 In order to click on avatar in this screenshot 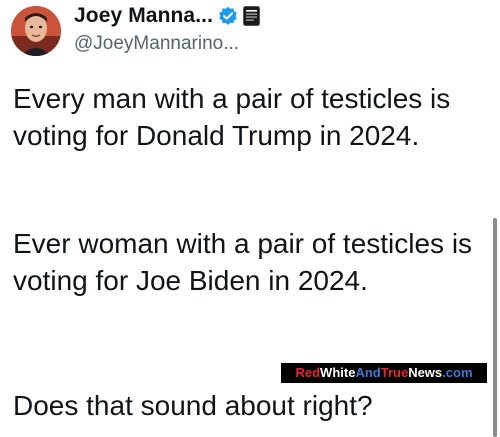, I will do `click(36, 31)`.